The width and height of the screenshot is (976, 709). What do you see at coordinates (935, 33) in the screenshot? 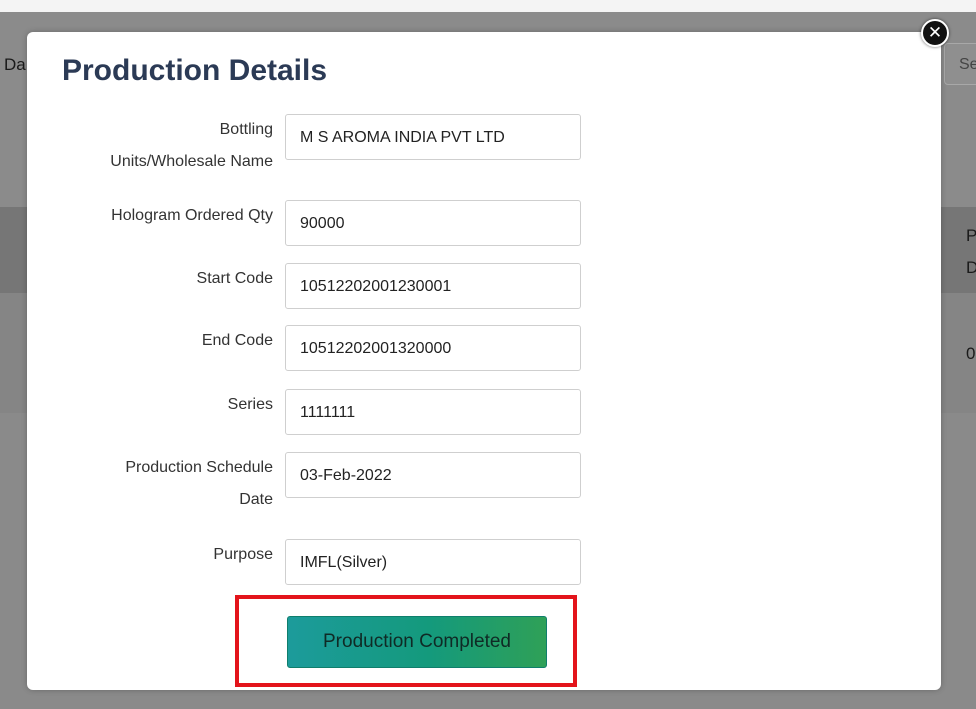
I see `close-icon: ✕` at bounding box center [935, 33].